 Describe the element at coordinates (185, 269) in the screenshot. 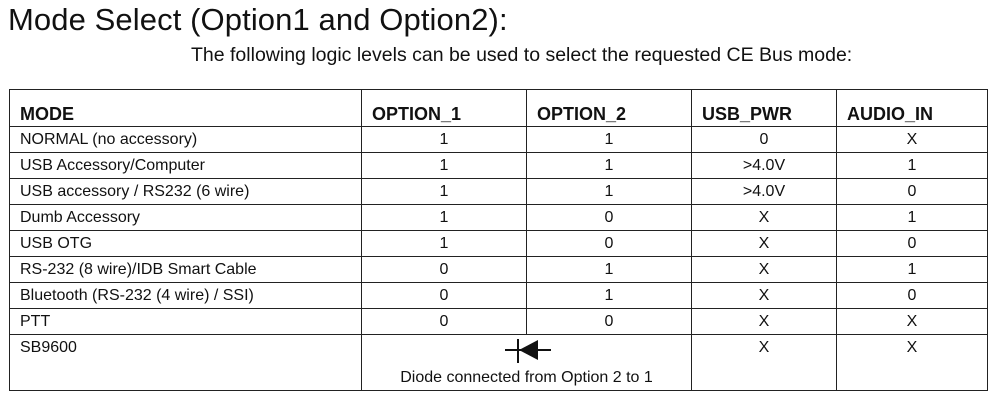

I see `mode-cell: RS-232 (8 wire)/IDB Smart Cable` at that location.